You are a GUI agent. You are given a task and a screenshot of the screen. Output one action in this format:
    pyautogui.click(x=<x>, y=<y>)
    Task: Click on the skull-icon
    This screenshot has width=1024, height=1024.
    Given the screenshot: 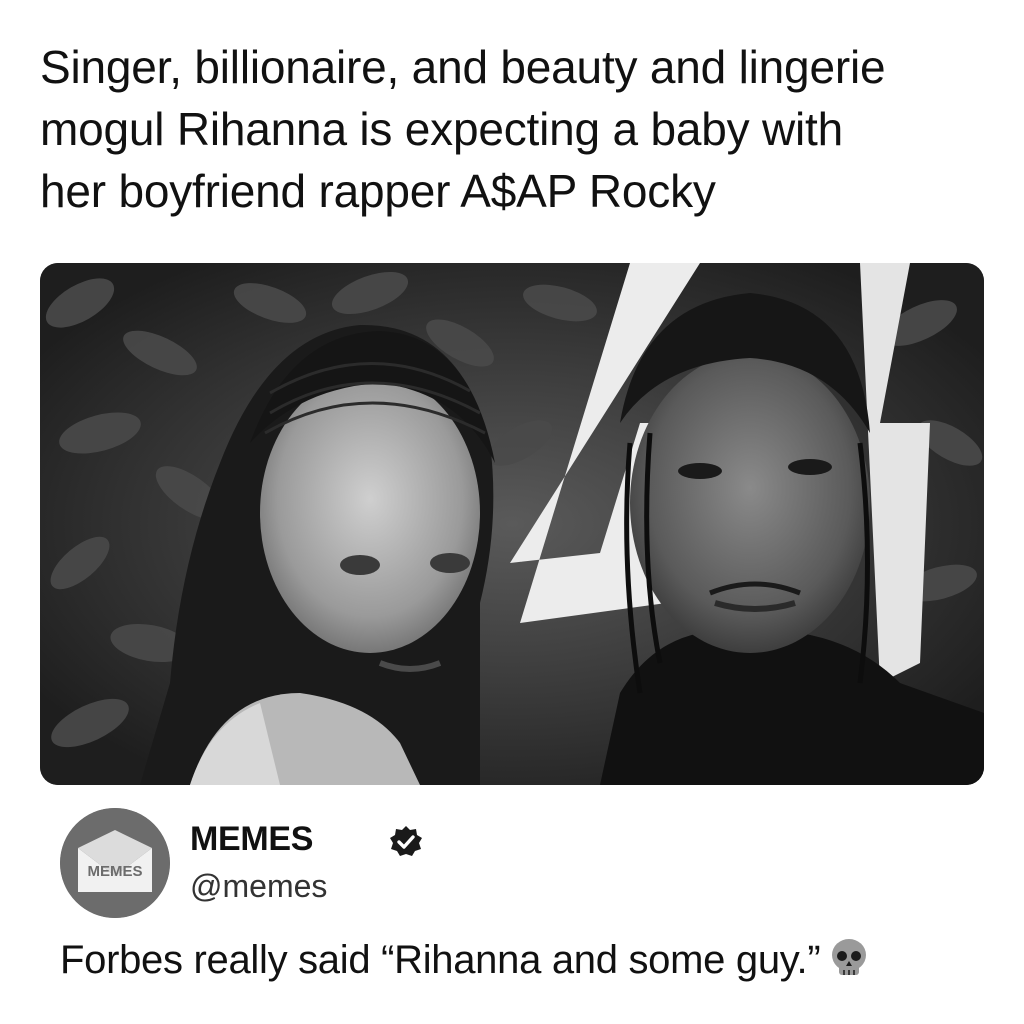 What is the action you would take?
    pyautogui.click(x=849, y=957)
    